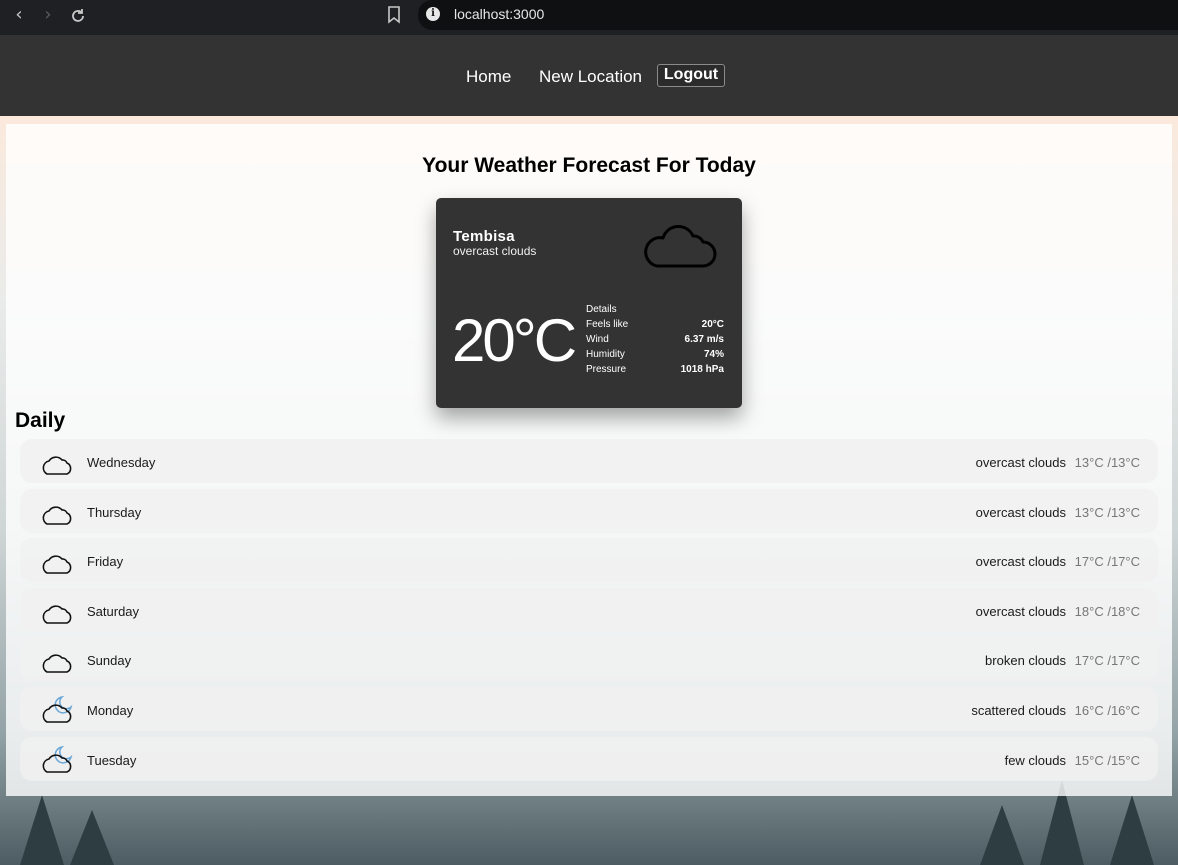 The image size is (1178, 865). I want to click on day-name: Sunday, so click(109, 661).